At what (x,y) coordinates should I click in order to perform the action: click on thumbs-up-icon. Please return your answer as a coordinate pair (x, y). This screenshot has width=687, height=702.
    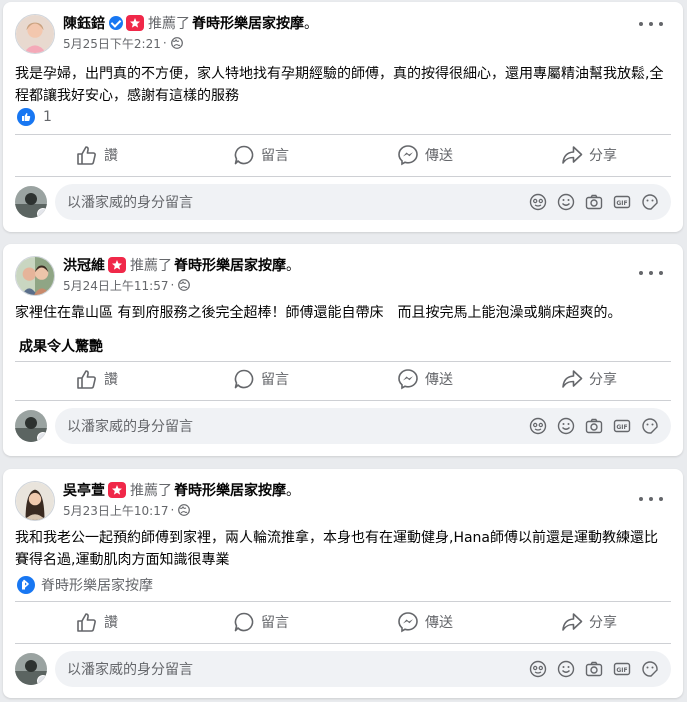
    Looking at the image, I should click on (86, 379).